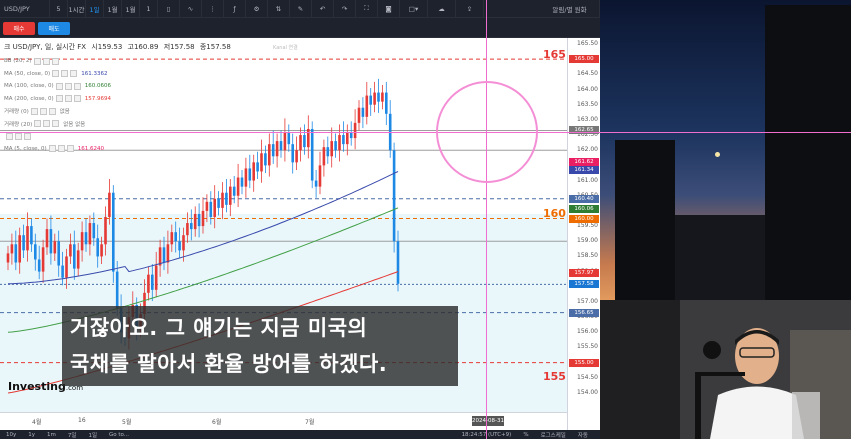  Describe the element at coordinates (725, 369) in the screenshot. I see `webcam-presenter` at that location.